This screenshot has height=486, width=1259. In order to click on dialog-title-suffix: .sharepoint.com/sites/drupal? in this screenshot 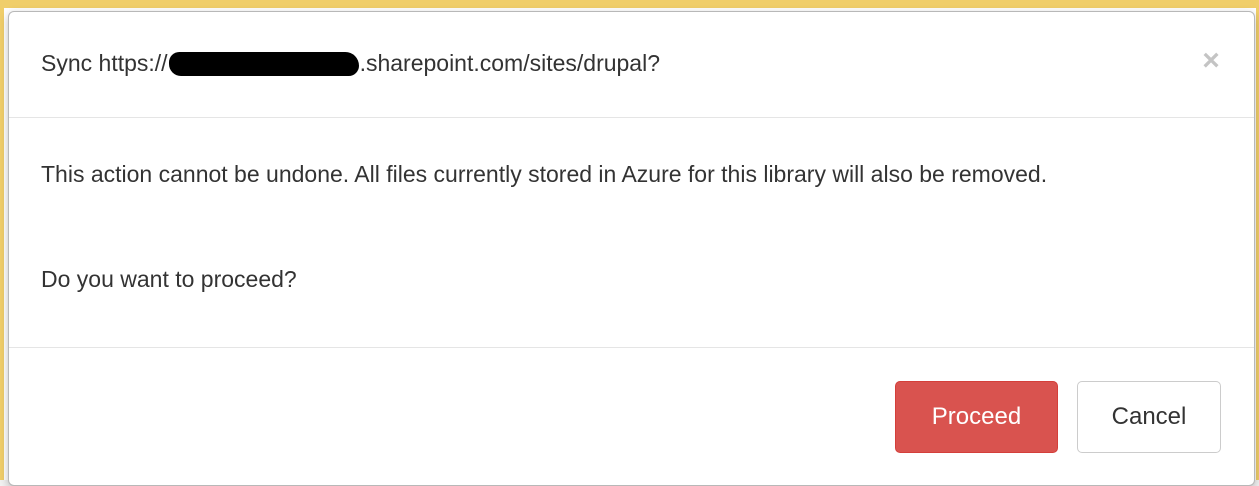, I will do `click(509, 63)`.